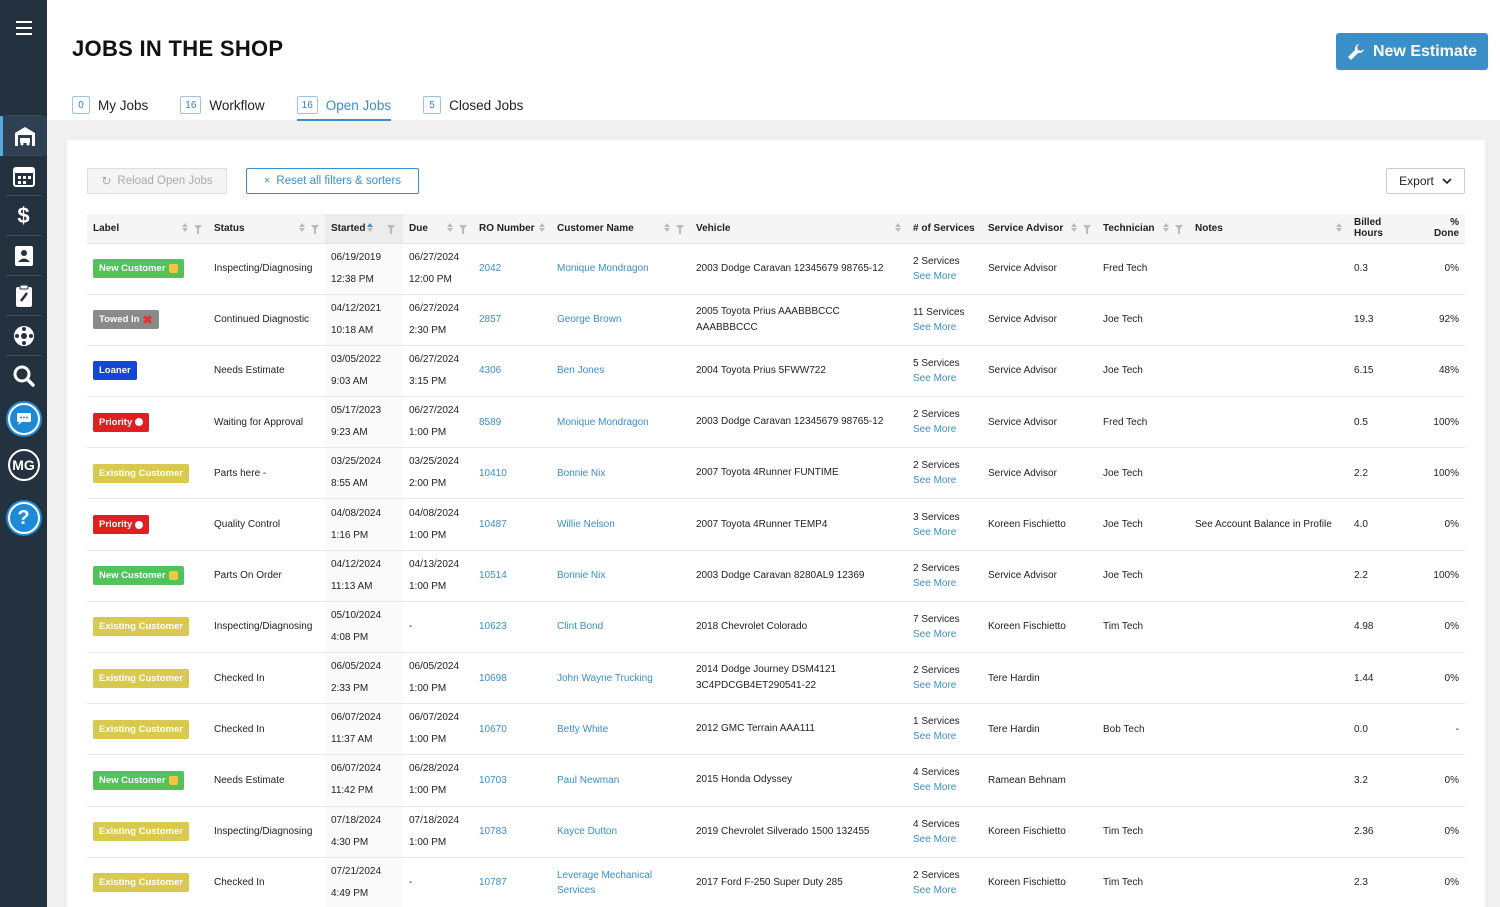  What do you see at coordinates (512, 678) in the screenshot?
I see `ro-number-link: 10698` at bounding box center [512, 678].